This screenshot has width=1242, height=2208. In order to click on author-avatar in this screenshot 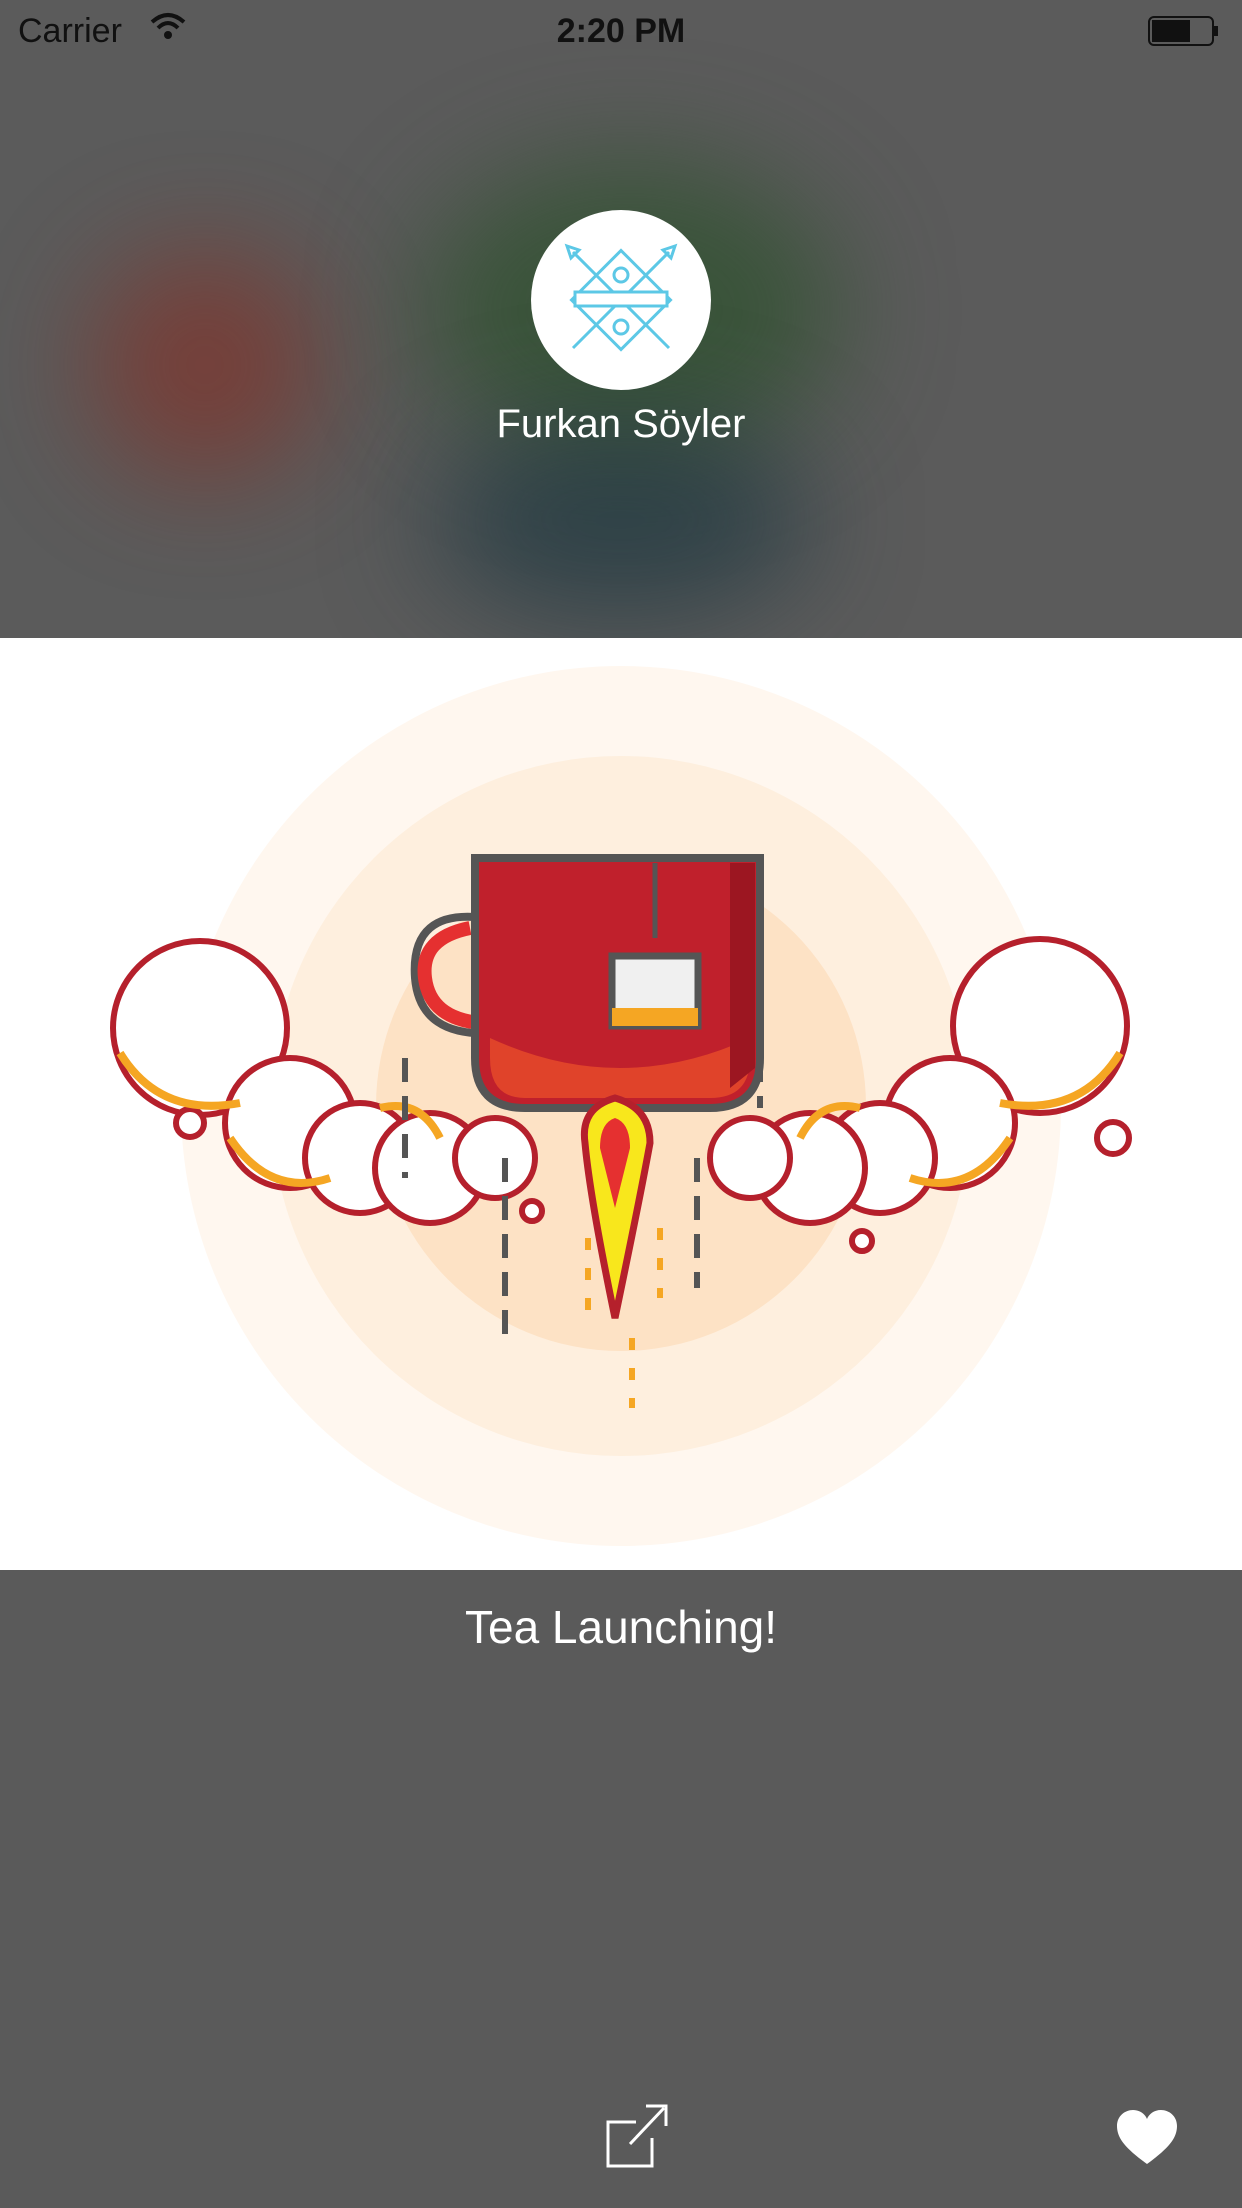, I will do `click(621, 300)`.